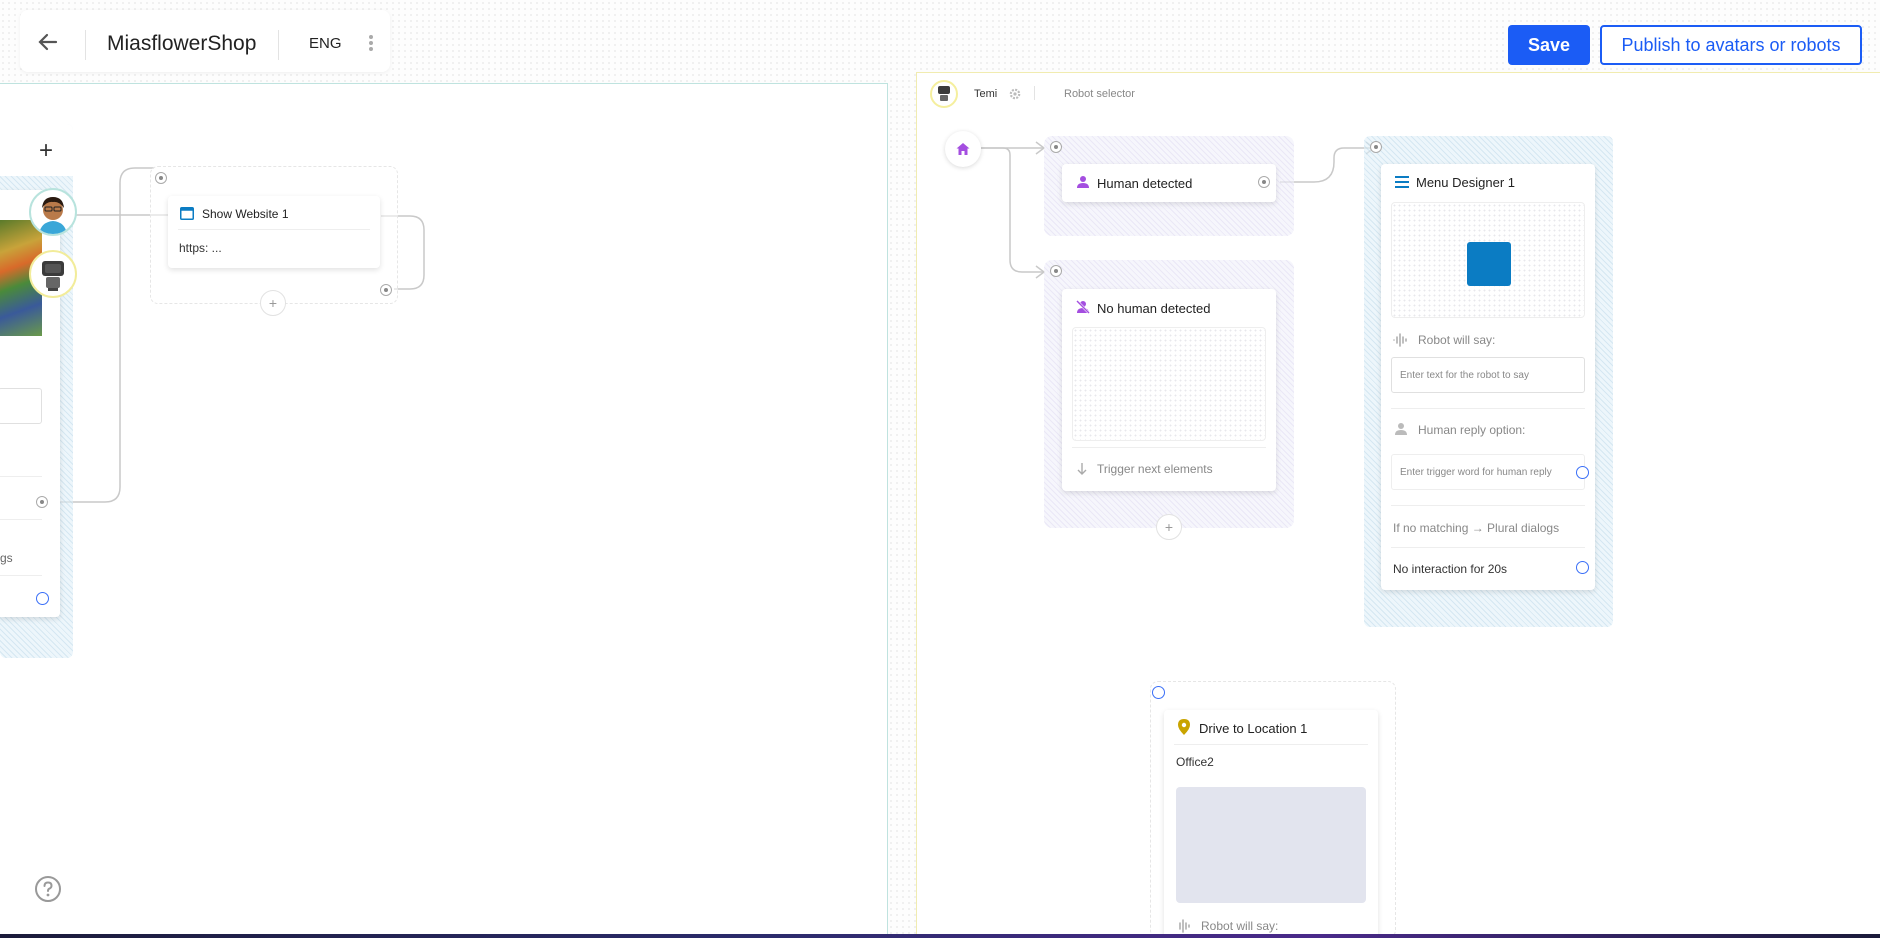  I want to click on person-off-icon, so click(1083, 307).